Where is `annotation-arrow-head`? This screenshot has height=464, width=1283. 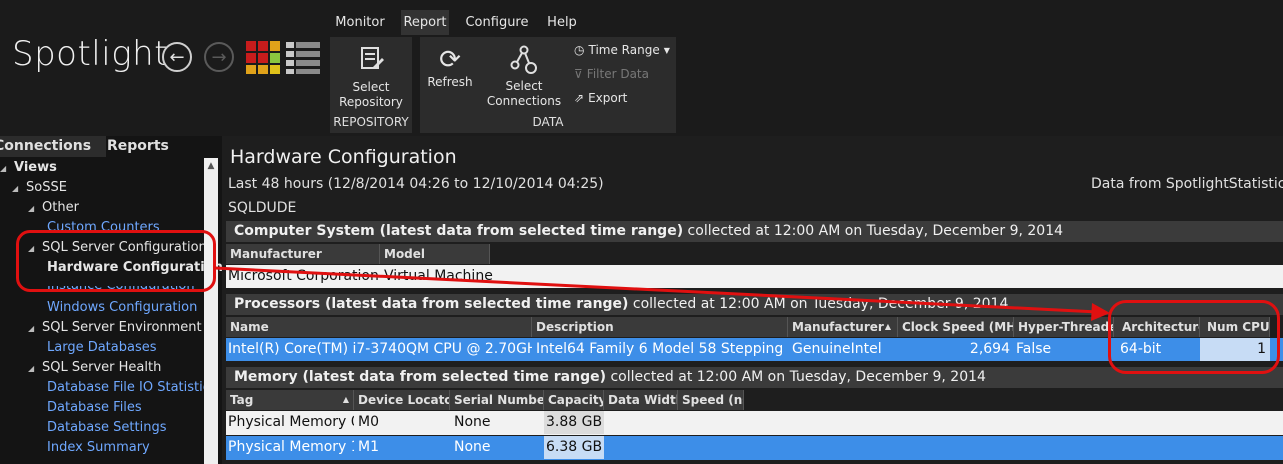
annotation-arrow-head is located at coordinates (1100, 312).